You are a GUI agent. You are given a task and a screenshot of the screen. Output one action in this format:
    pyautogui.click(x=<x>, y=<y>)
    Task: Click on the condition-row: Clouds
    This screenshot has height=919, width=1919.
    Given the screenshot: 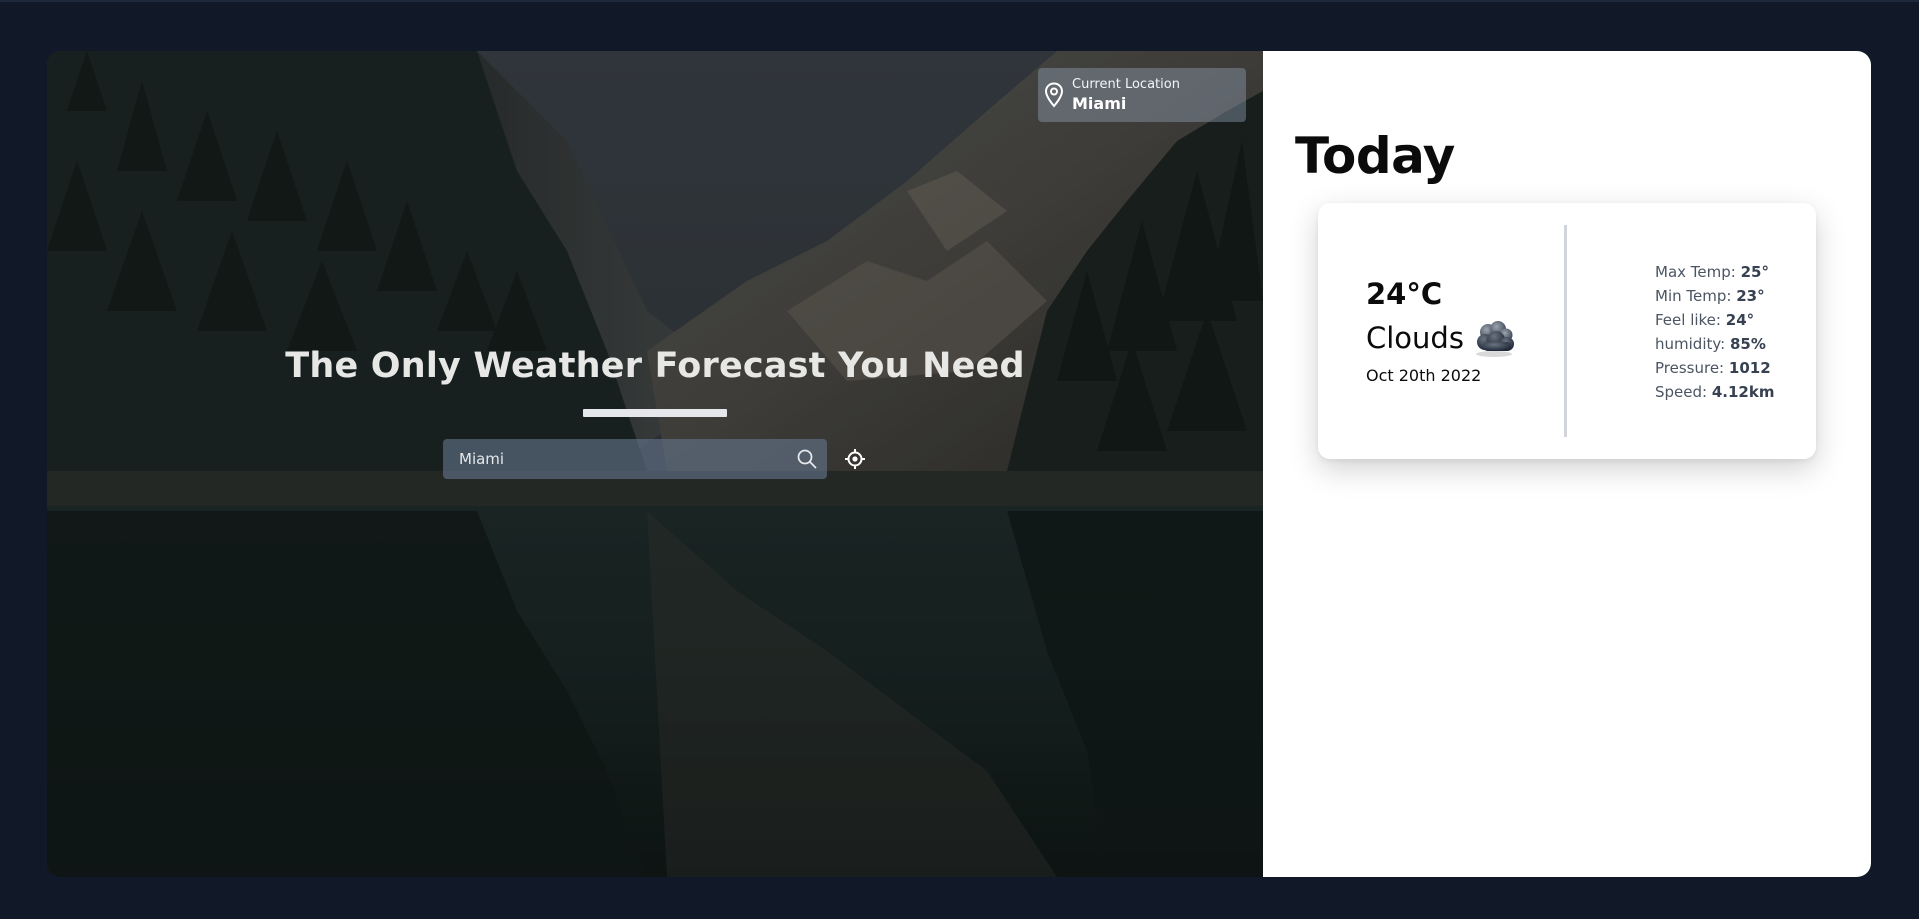 What is the action you would take?
    pyautogui.click(x=1442, y=338)
    